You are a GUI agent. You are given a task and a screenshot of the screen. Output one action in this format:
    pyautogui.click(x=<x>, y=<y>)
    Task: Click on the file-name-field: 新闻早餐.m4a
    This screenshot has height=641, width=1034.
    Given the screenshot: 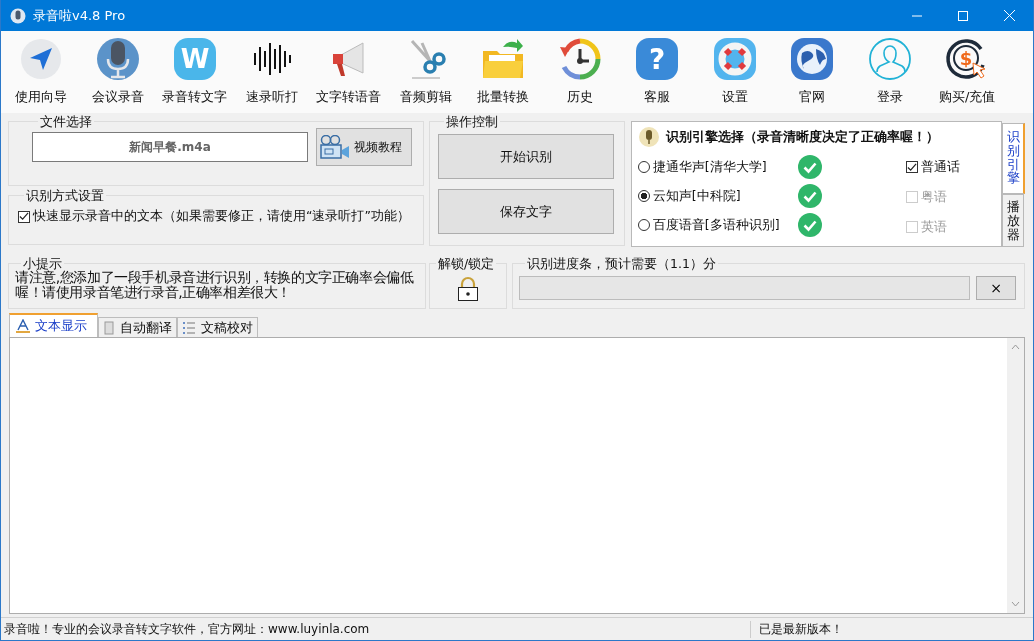 What is the action you would take?
    pyautogui.click(x=170, y=147)
    